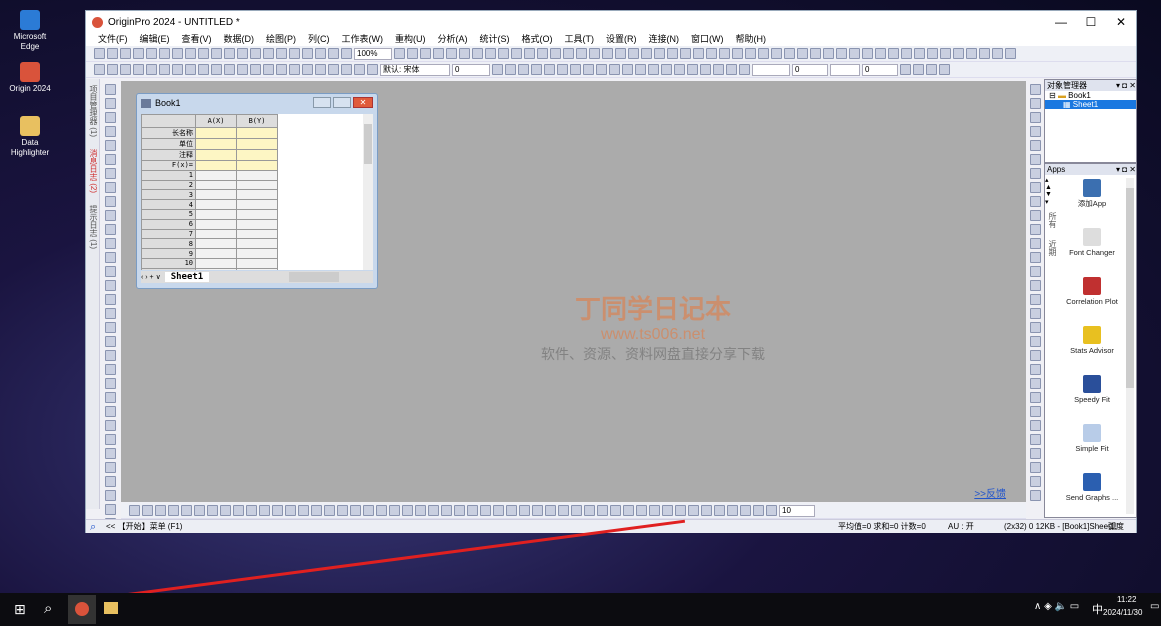 The image size is (1161, 626). What do you see at coordinates (1126, 599) in the screenshot?
I see `clock-time: 11:22` at bounding box center [1126, 599].